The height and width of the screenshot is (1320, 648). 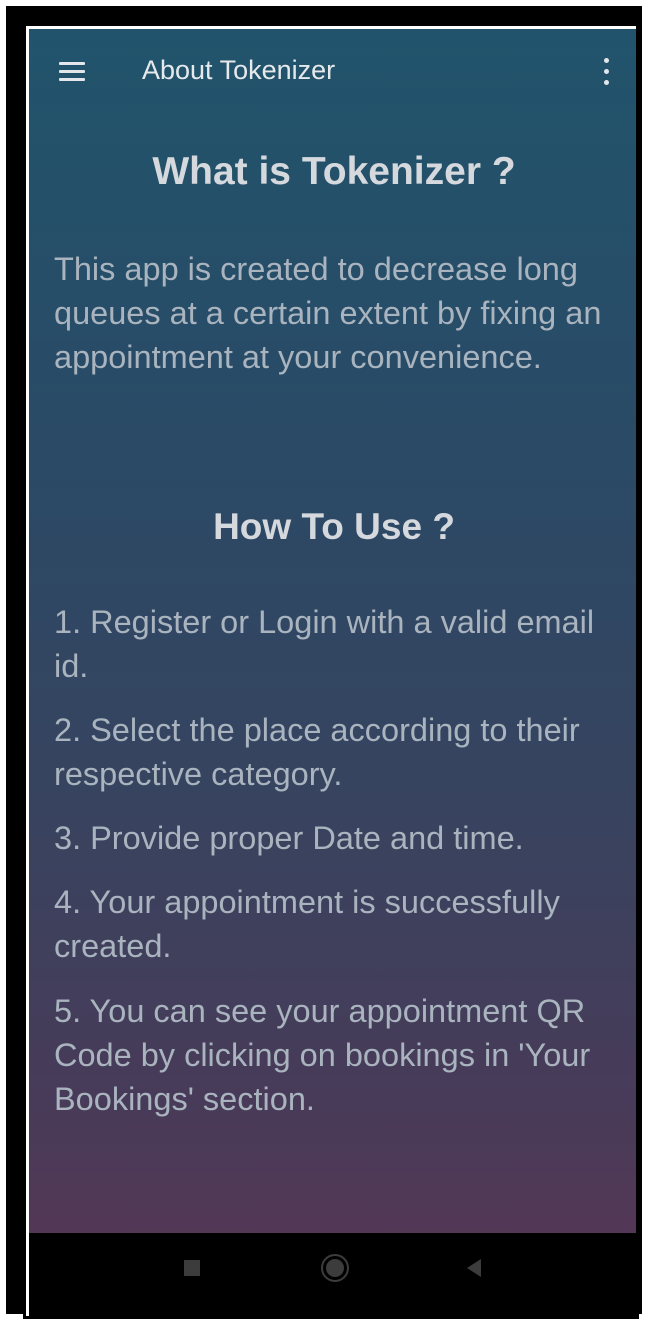 I want to click on home-circle-icon, so click(x=335, y=1268).